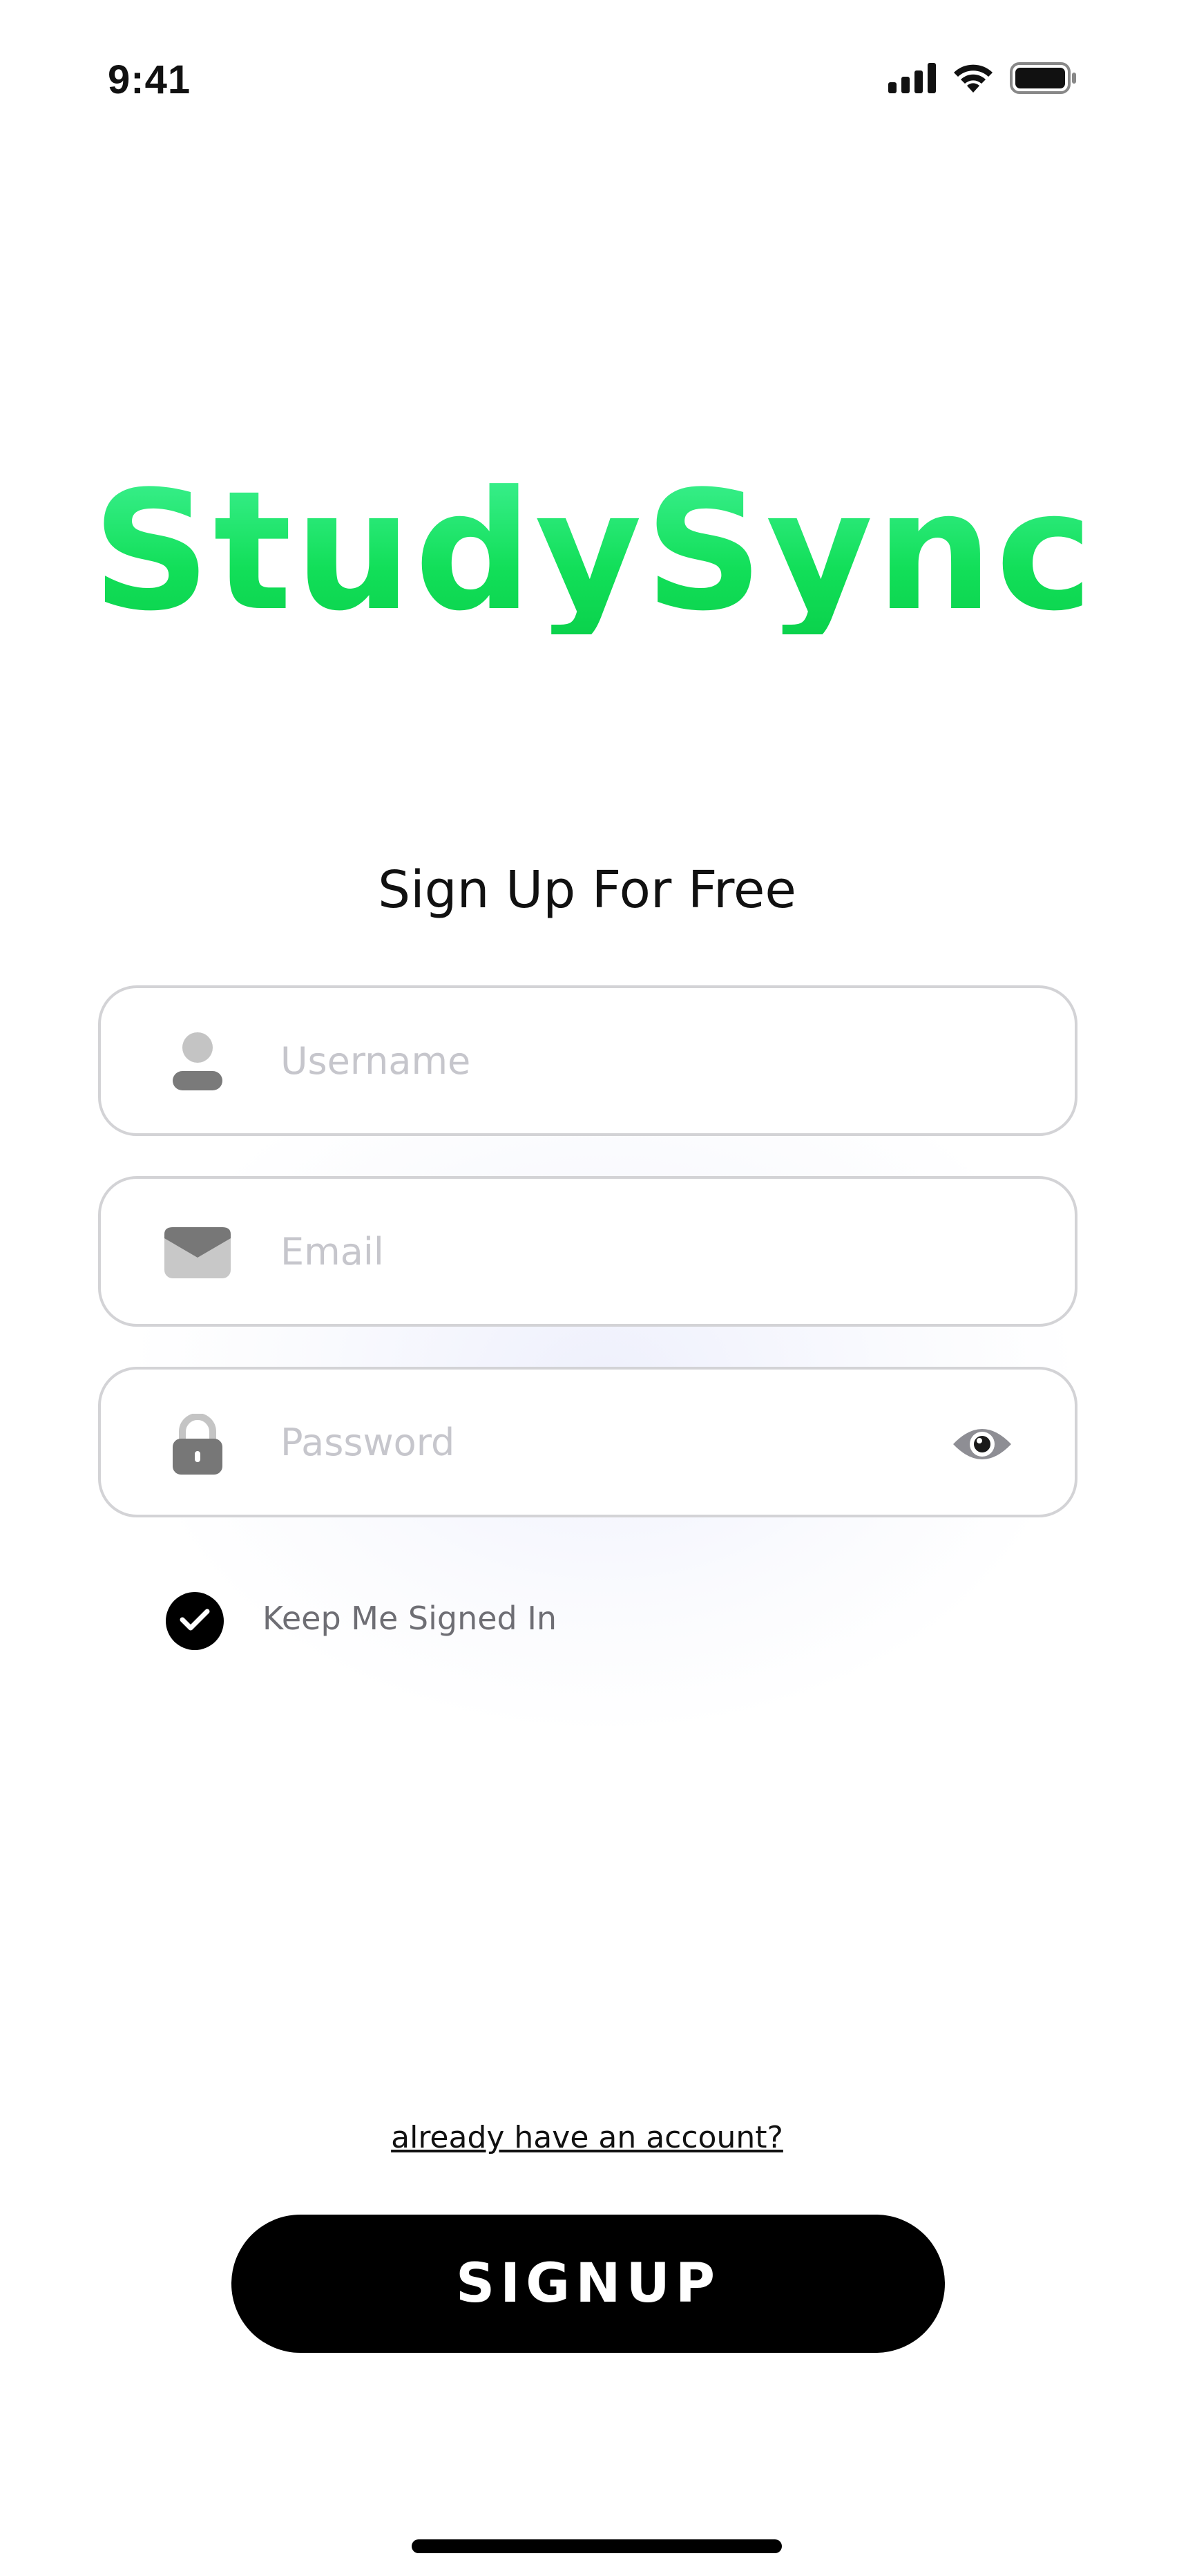 This screenshot has height=2576, width=1188. What do you see at coordinates (197, 1254) in the screenshot?
I see `envelope-icon` at bounding box center [197, 1254].